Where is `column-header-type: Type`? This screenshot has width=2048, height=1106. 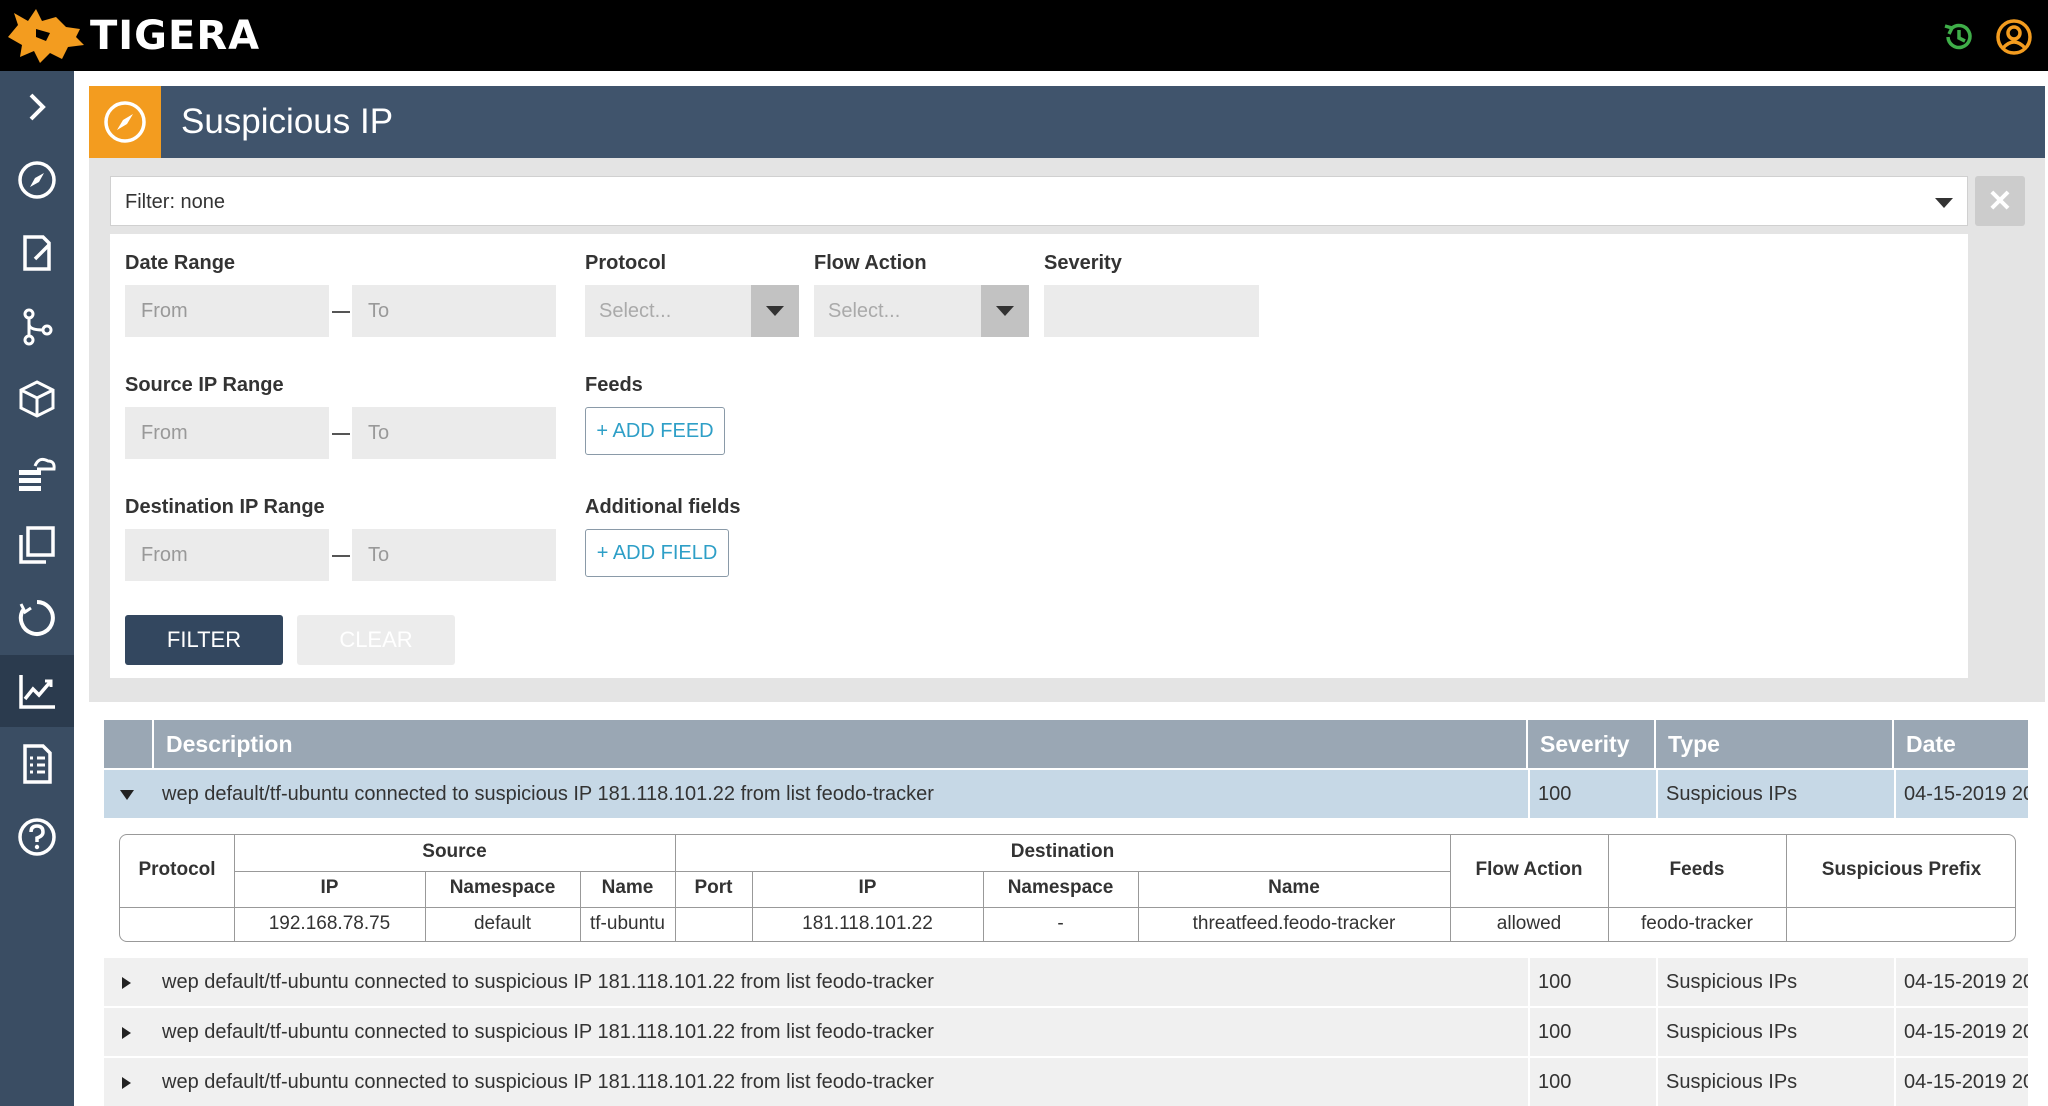 column-header-type: Type is located at coordinates (1774, 744).